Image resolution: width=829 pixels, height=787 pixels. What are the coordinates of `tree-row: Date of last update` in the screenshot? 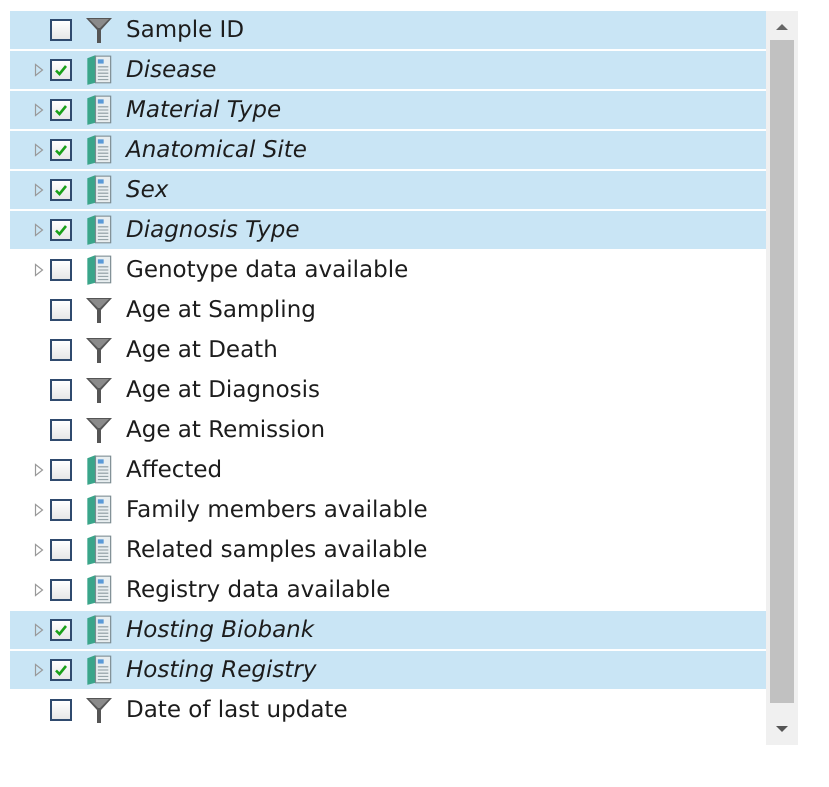 It's located at (388, 710).